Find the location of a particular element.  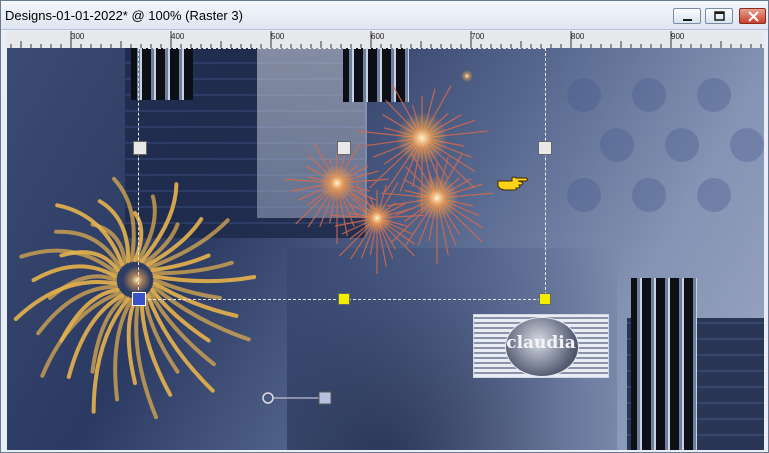

pivot-handle is located at coordinates (139, 299).